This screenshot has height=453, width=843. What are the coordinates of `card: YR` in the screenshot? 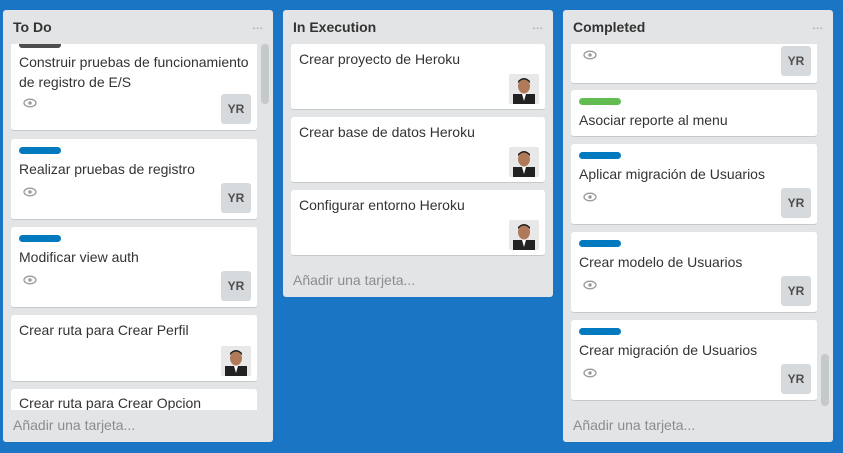 It's located at (694, 64).